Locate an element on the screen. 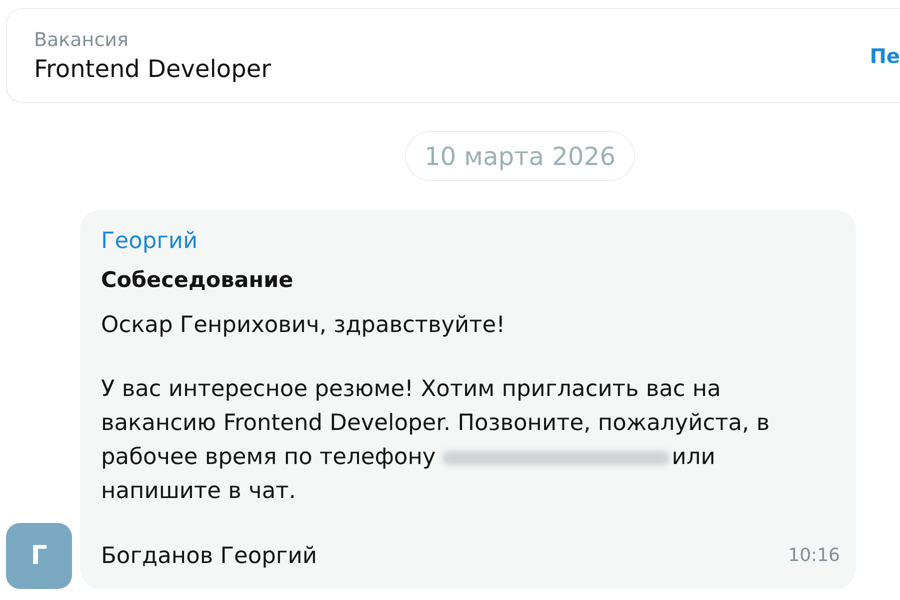 The image size is (900, 600). message-subject: Собеседование is located at coordinates (197, 281).